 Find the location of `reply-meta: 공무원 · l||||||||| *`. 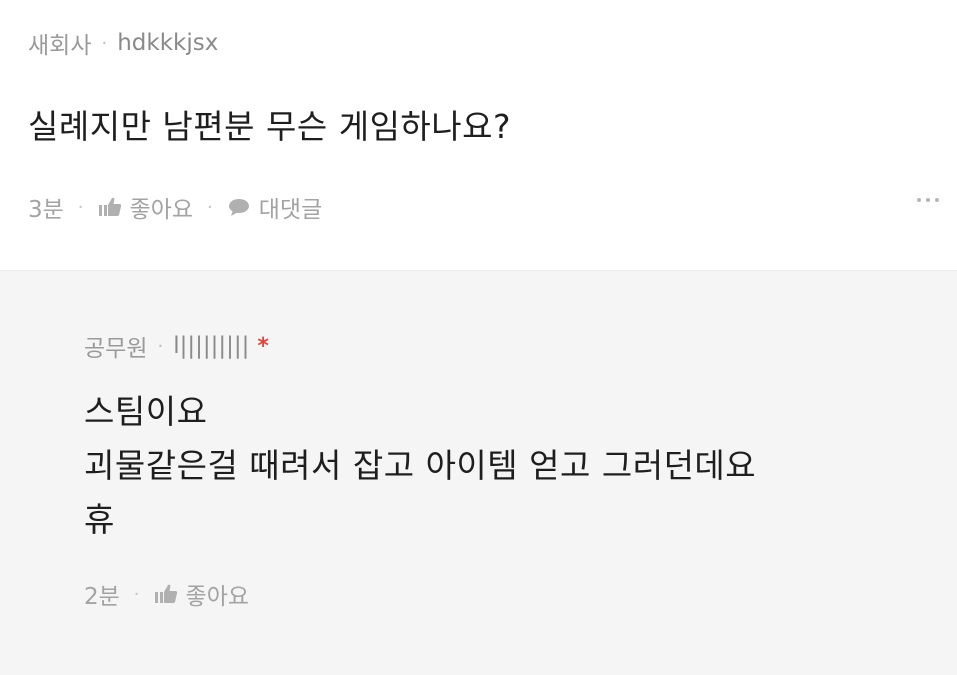

reply-meta: 공무원 · l||||||||| * is located at coordinates (520, 346).